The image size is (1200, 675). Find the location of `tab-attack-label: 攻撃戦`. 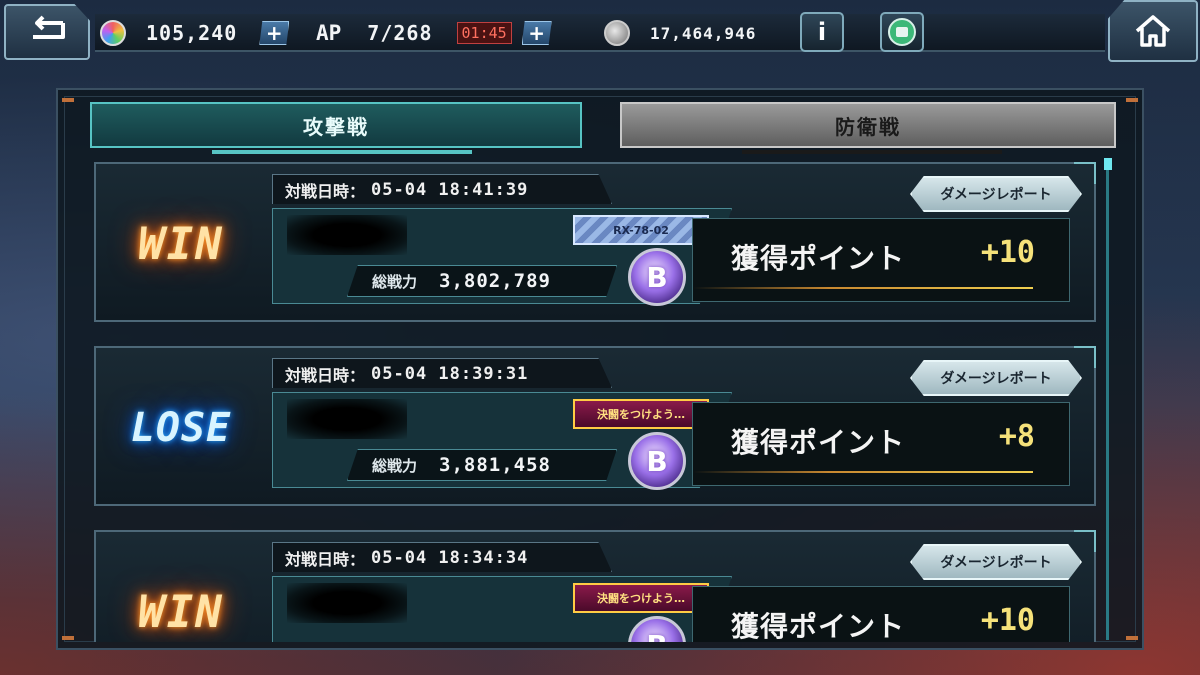

tab-attack-label: 攻撃戦 is located at coordinates (336, 126).